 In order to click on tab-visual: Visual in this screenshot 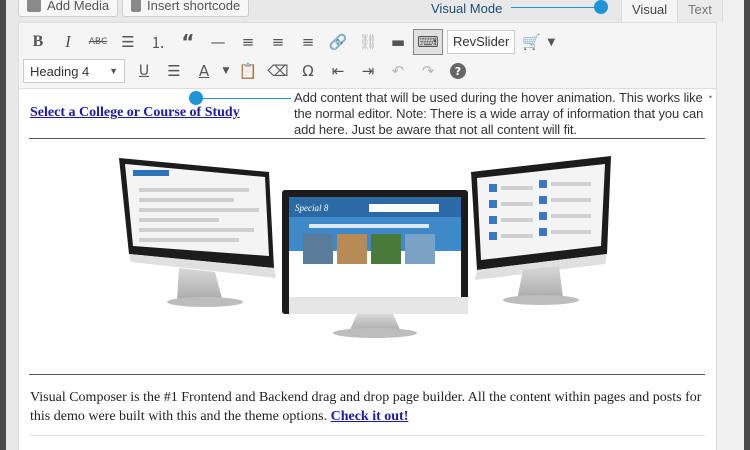, I will do `click(650, 11)`.